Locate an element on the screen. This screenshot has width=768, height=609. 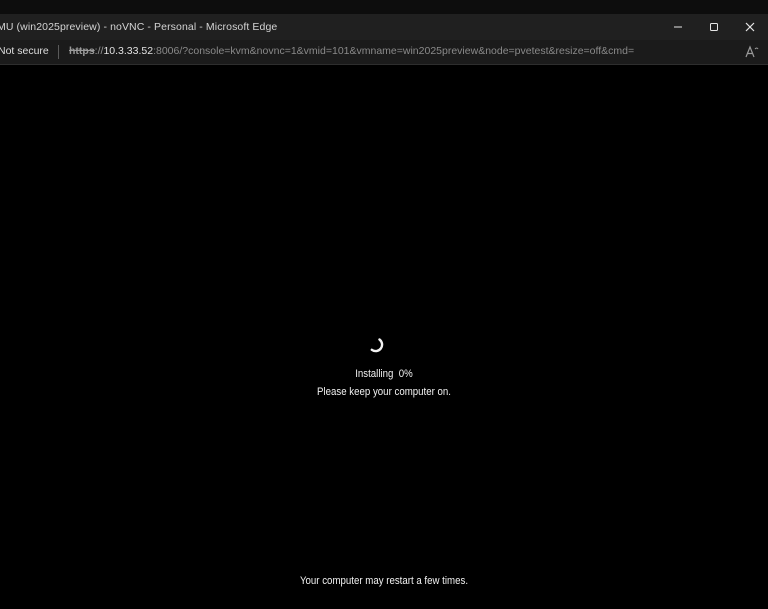
restart-message: Your computer may restart a few times. is located at coordinates (384, 581).